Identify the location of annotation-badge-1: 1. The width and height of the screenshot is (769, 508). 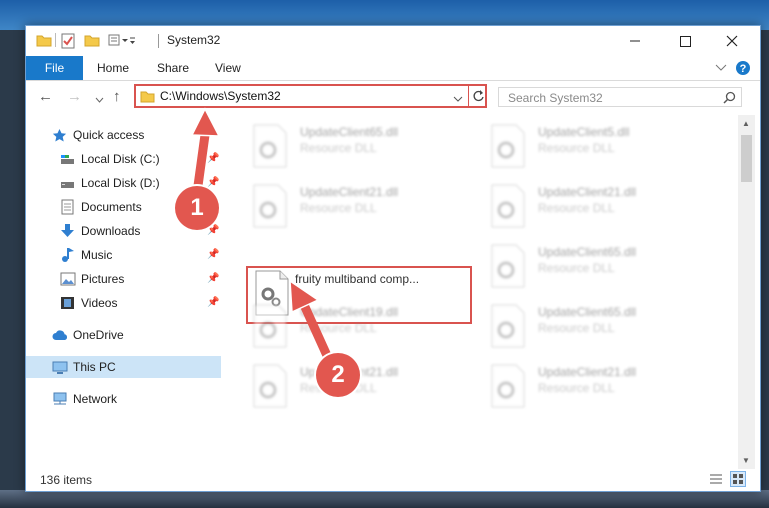
(197, 208).